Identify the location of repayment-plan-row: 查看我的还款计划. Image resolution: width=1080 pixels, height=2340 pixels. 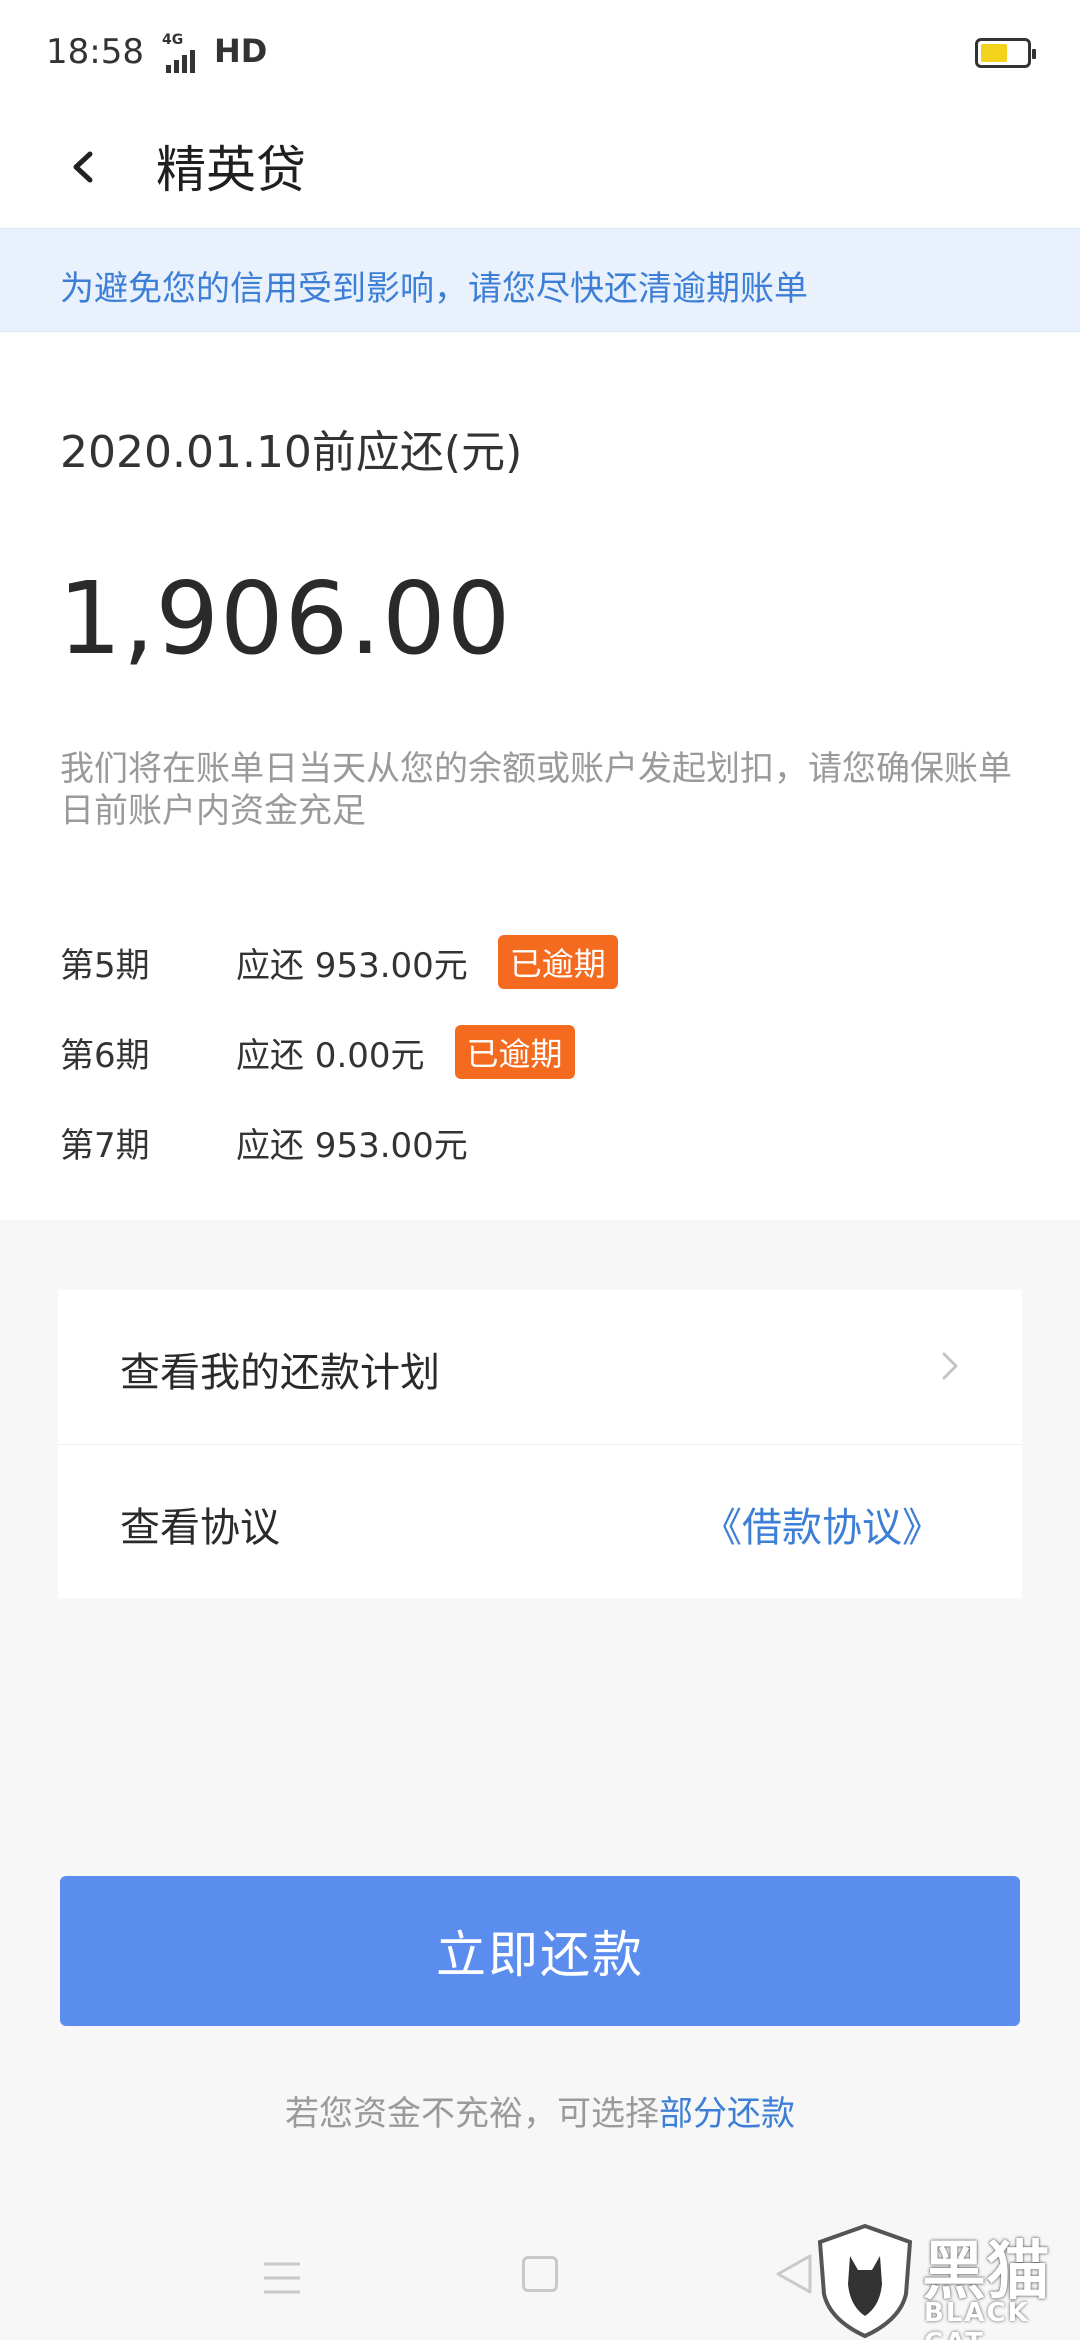
(540, 1366).